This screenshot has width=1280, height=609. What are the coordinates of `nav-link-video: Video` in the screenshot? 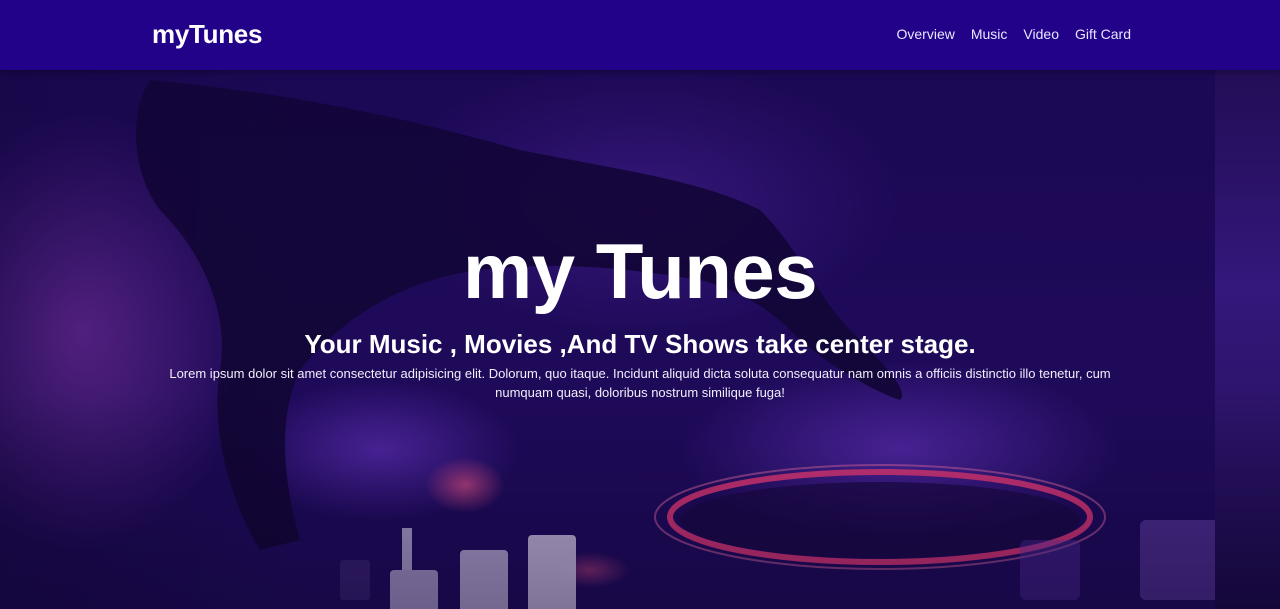 It's located at (1041, 34).